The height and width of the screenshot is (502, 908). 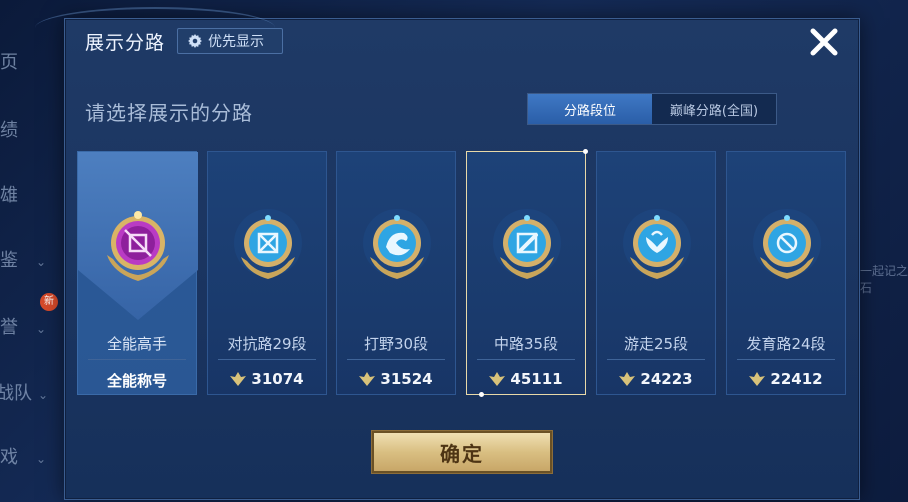 What do you see at coordinates (666, 379) in the screenshot?
I see `lane-score: 24223` at bounding box center [666, 379].